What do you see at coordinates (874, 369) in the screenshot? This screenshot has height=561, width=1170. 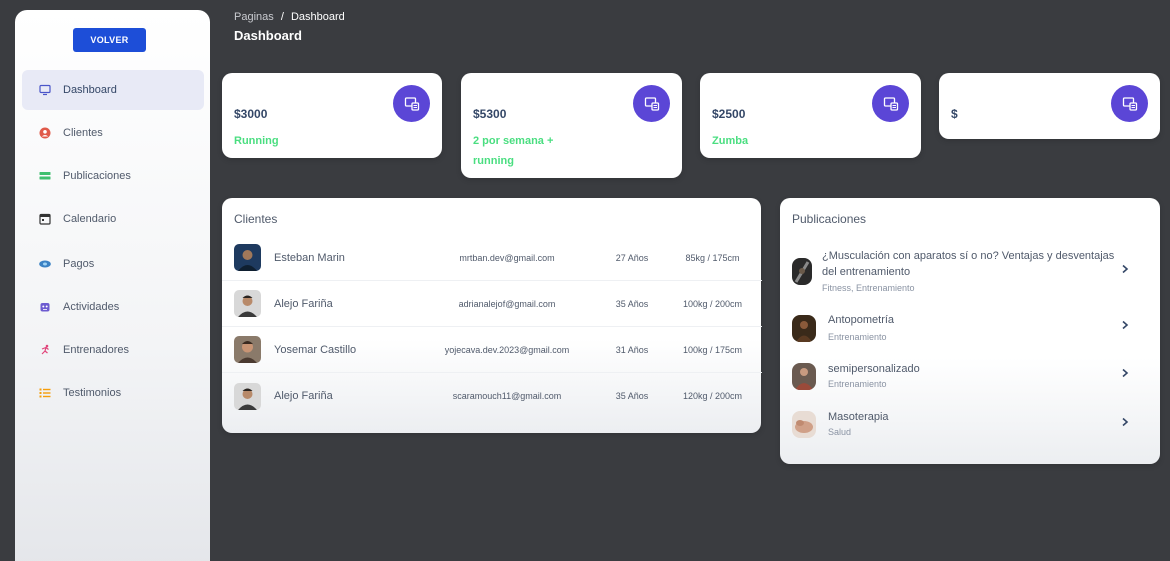 I see `publication-title: semipersonalizado` at bounding box center [874, 369].